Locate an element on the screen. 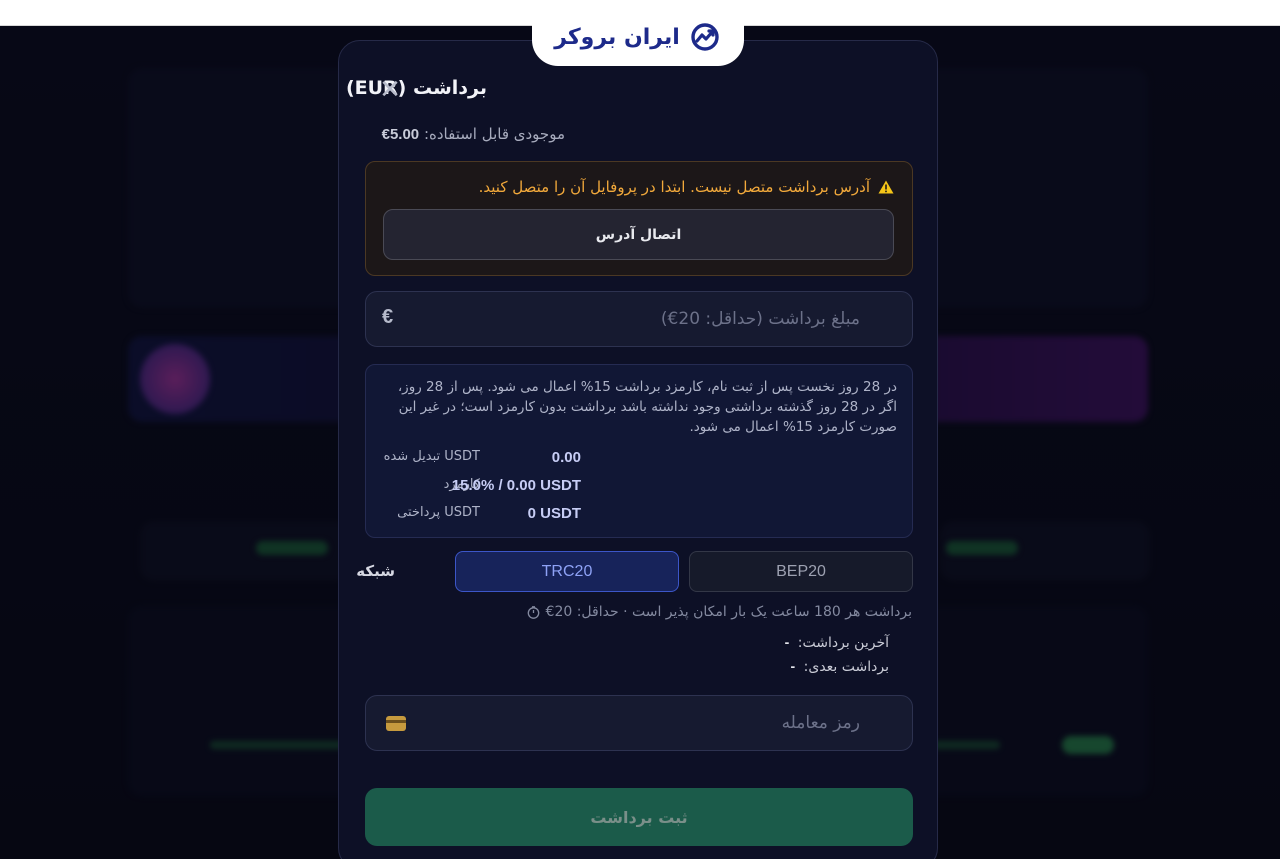 Image resolution: width=1280 pixels, height=859 pixels. paid-usdt-value: 0 USDT is located at coordinates (554, 513).